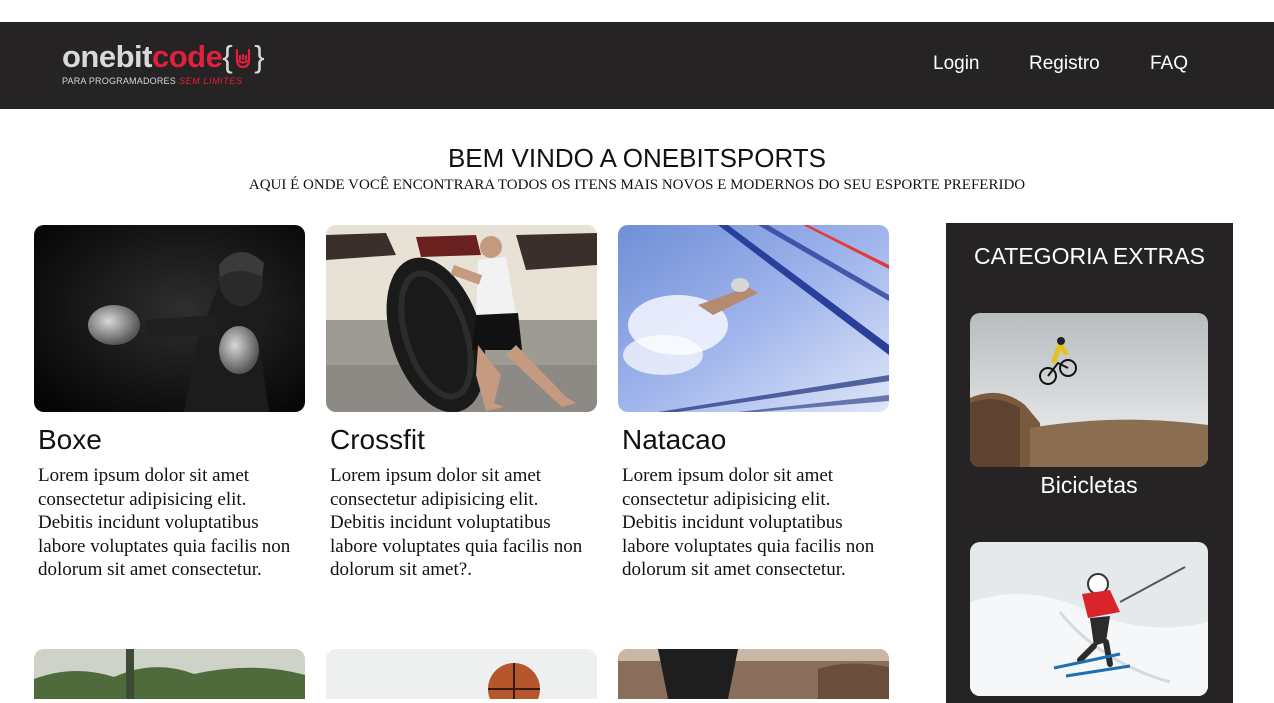 This screenshot has height=703, width=1274. What do you see at coordinates (107, 56) in the screenshot?
I see `logo-one-text: onebit` at bounding box center [107, 56].